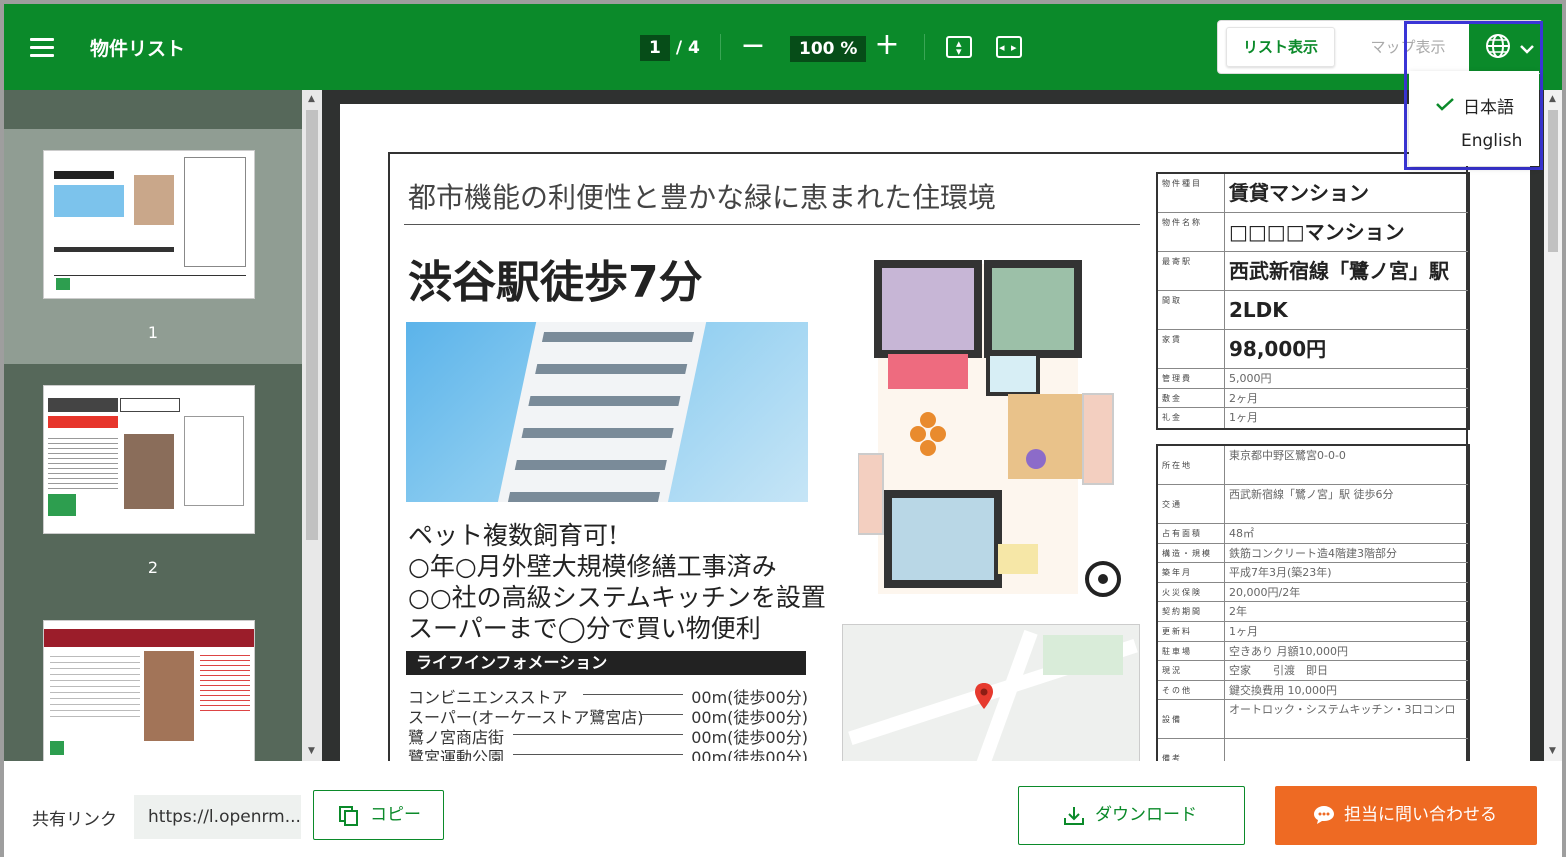 Image resolution: width=1566 pixels, height=857 pixels. What do you see at coordinates (1324, 815) in the screenshot?
I see `chat-bubble-icon` at bounding box center [1324, 815].